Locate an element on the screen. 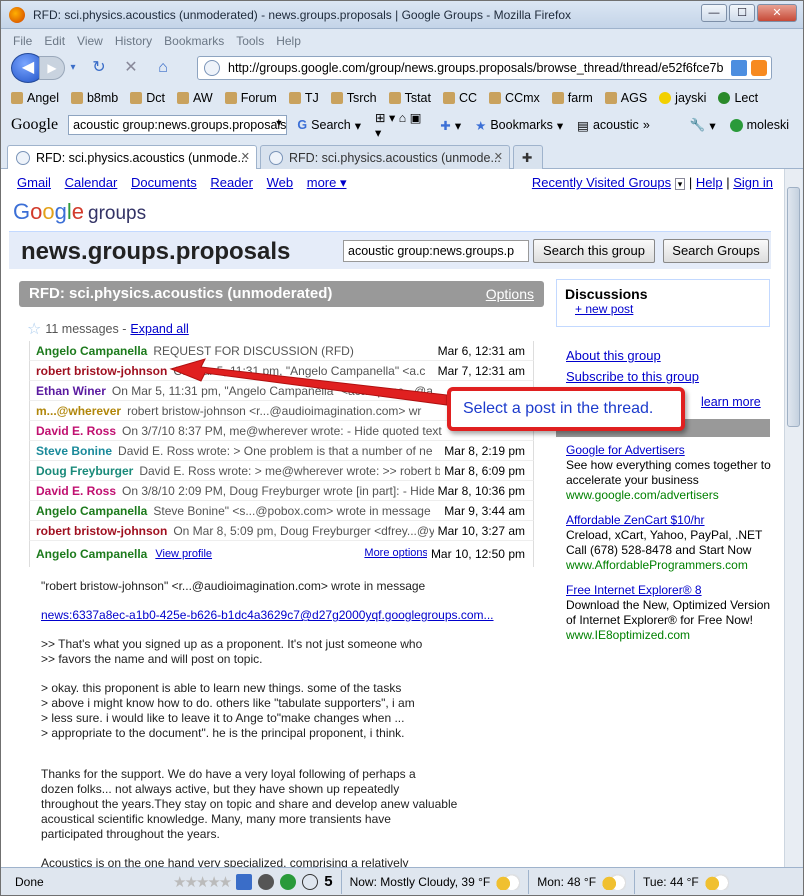  weather-now: Now: Mostly Cloudy, 39 °F is located at coordinates (434, 881).